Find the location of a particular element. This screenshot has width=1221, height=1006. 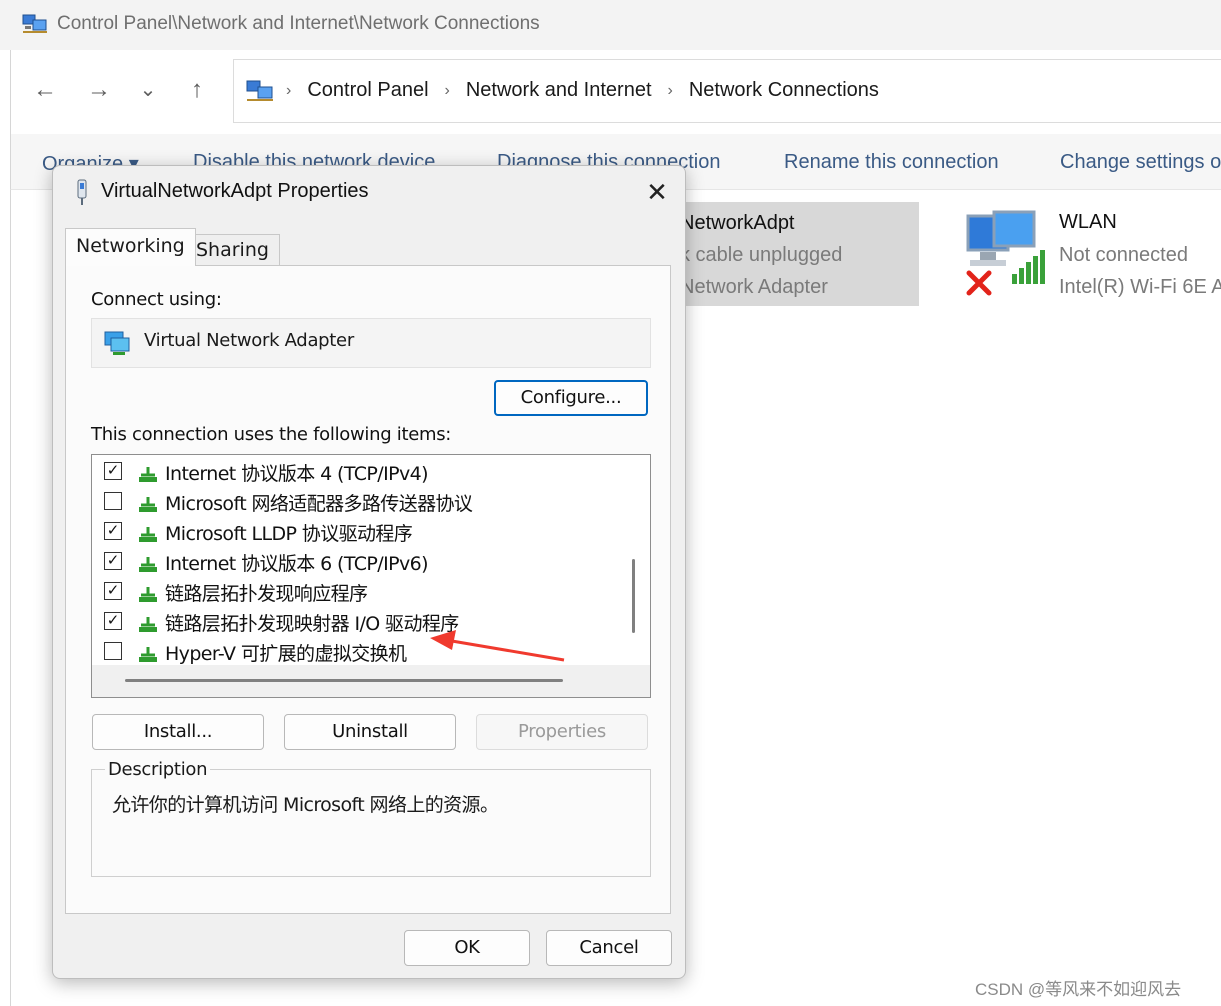

cancel-button: Cancel is located at coordinates (609, 948).